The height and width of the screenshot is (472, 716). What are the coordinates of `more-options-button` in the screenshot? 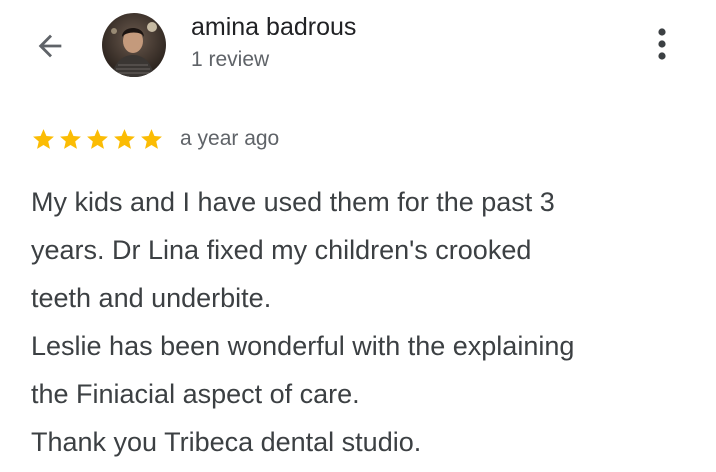 It's located at (662, 44).